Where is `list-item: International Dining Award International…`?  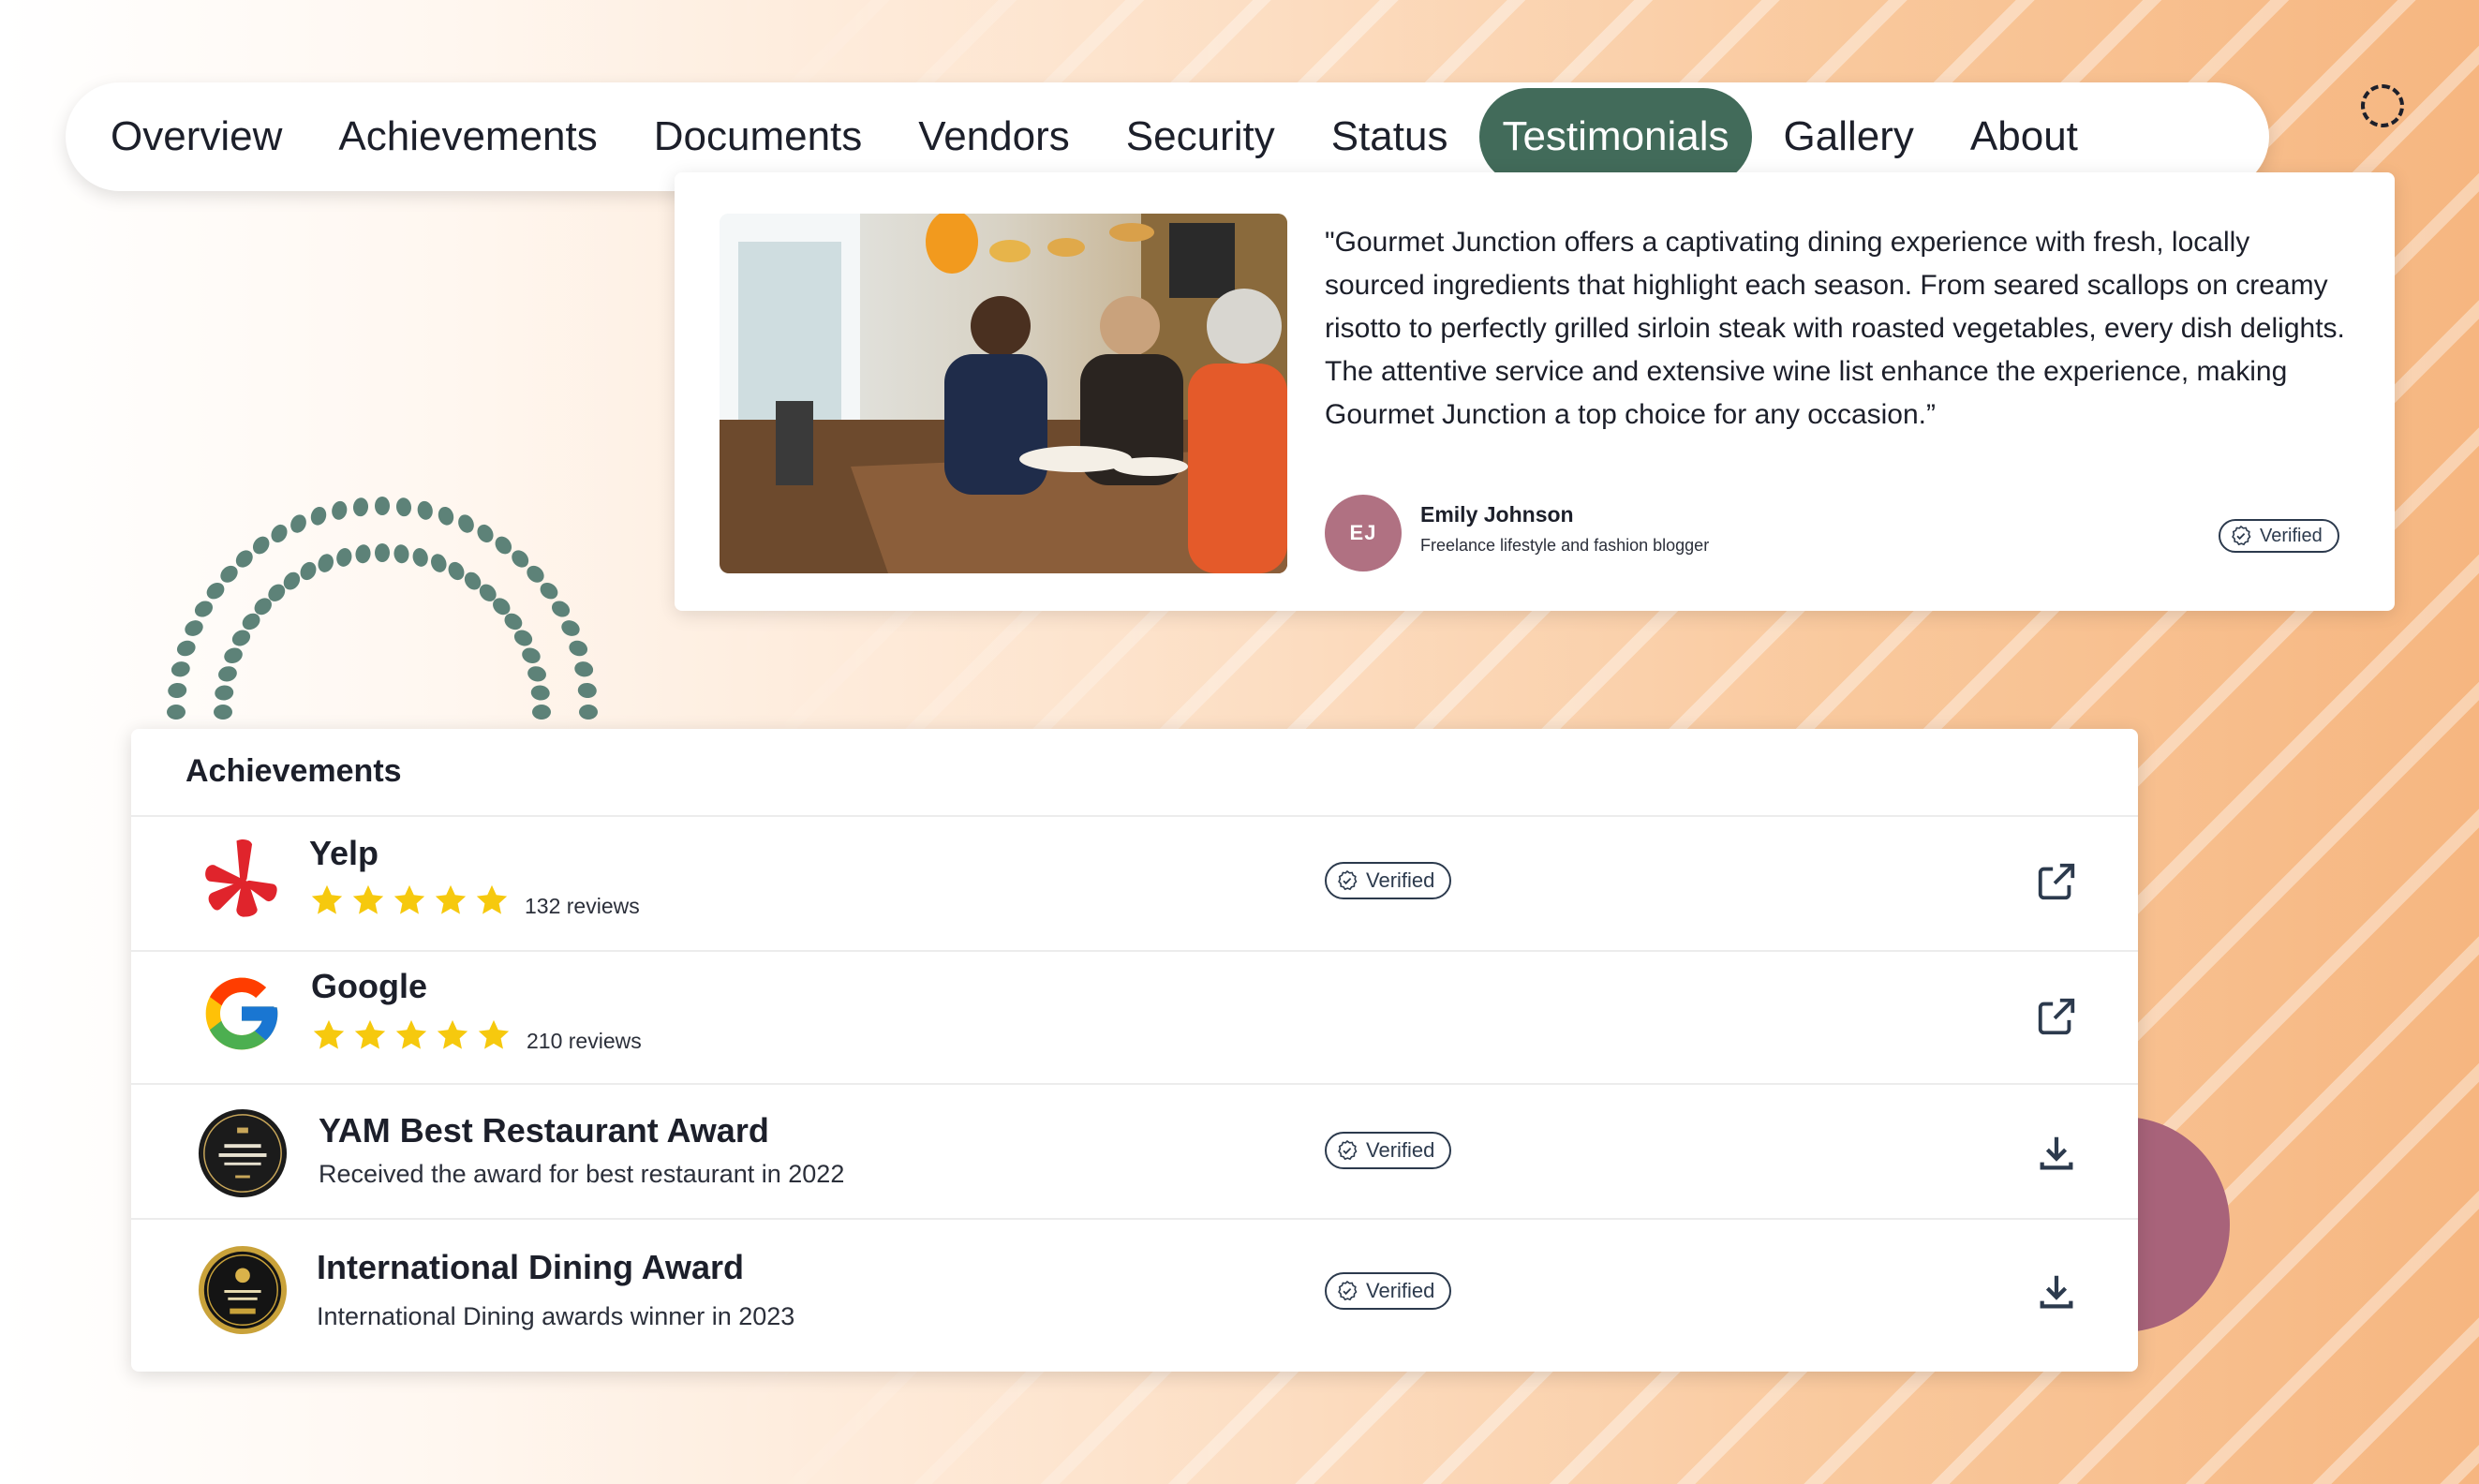 list-item: International Dining Award International… is located at coordinates (1134, 1295).